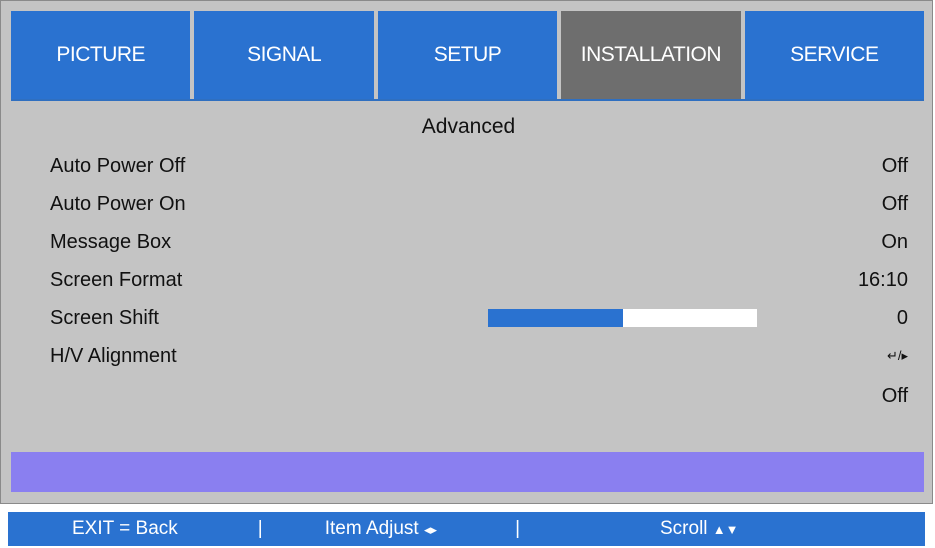 This screenshot has width=935, height=548. What do you see at coordinates (894, 241) in the screenshot?
I see `menu-row-value: On` at bounding box center [894, 241].